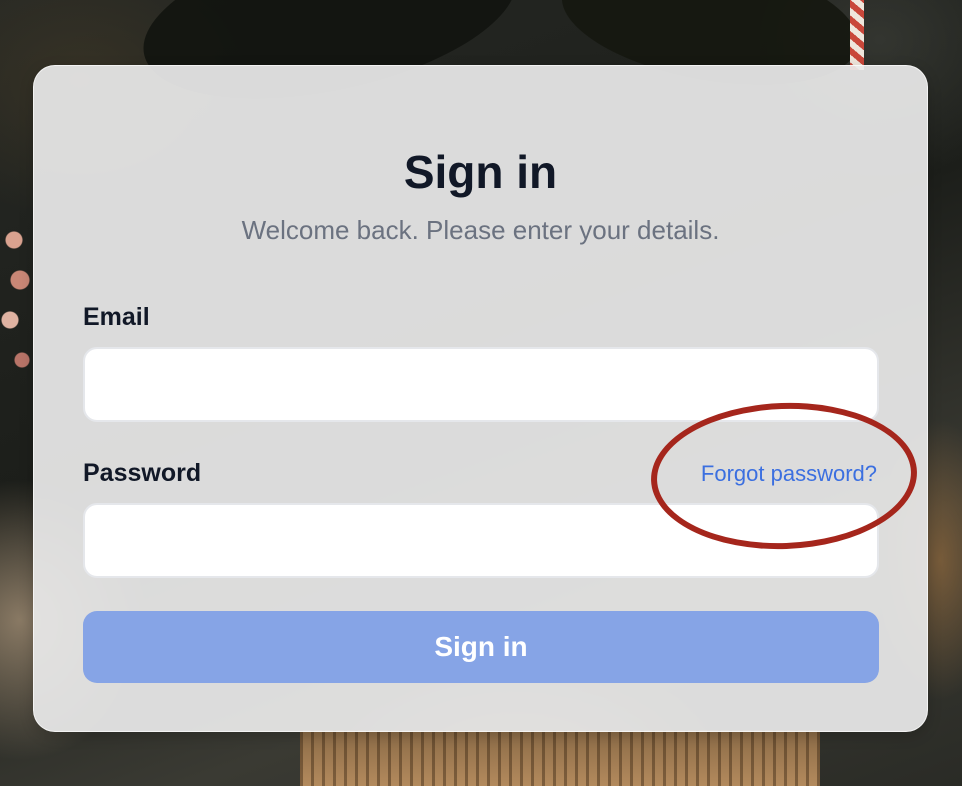 The height and width of the screenshot is (786, 962). What do you see at coordinates (481, 384) in the screenshot?
I see `email-field` at bounding box center [481, 384].